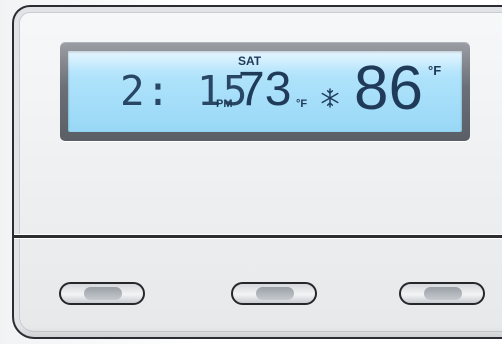  What do you see at coordinates (302, 104) in the screenshot?
I see `current-temperature-unit: °F` at bounding box center [302, 104].